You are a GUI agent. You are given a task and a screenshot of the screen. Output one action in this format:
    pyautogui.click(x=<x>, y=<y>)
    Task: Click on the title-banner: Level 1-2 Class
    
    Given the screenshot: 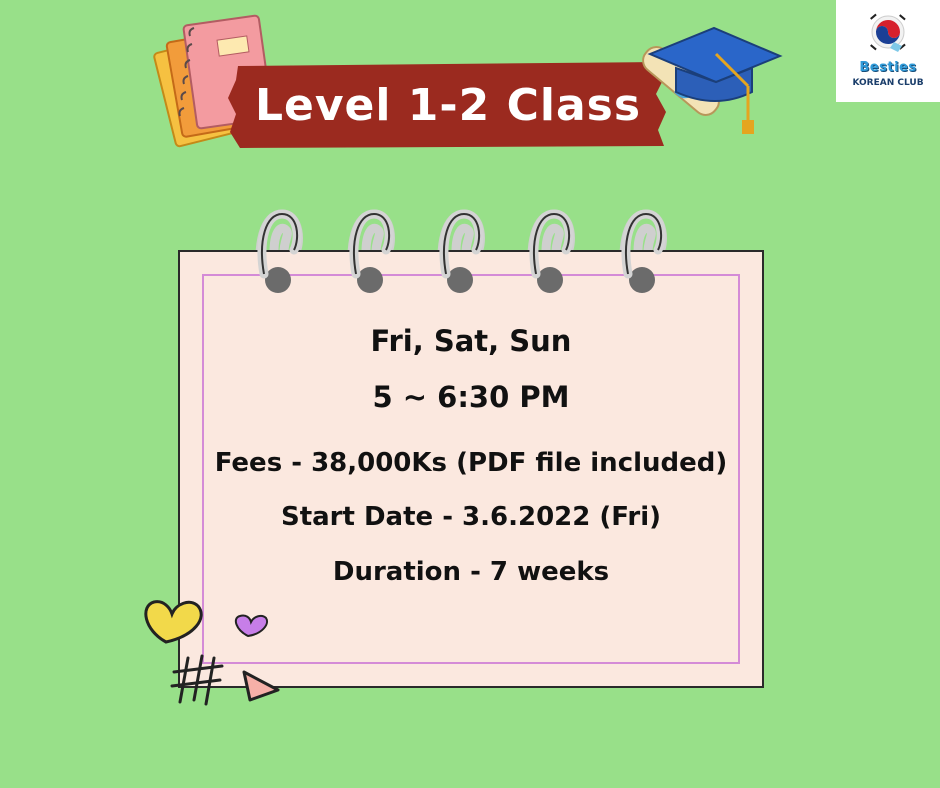 What is the action you would take?
    pyautogui.click(x=448, y=105)
    